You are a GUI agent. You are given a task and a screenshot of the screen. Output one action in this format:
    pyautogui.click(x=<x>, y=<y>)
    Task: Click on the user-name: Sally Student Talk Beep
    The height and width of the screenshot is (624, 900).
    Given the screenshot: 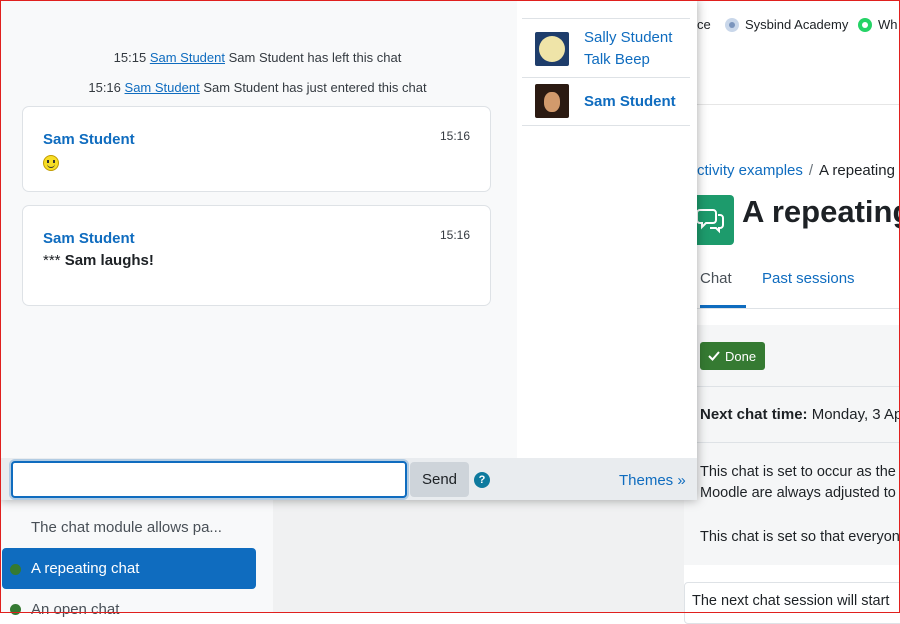 What is the action you would take?
    pyautogui.click(x=628, y=49)
    